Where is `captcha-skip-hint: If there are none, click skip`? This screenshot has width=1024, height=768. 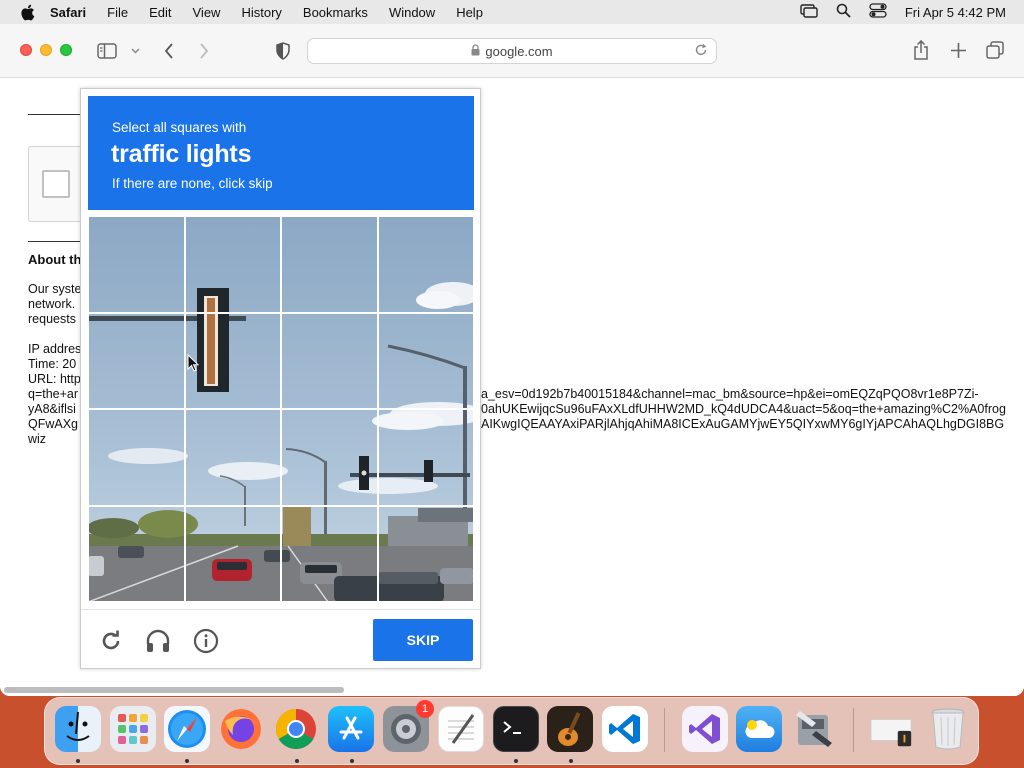
captcha-skip-hint: If there are none, click skip is located at coordinates (192, 183).